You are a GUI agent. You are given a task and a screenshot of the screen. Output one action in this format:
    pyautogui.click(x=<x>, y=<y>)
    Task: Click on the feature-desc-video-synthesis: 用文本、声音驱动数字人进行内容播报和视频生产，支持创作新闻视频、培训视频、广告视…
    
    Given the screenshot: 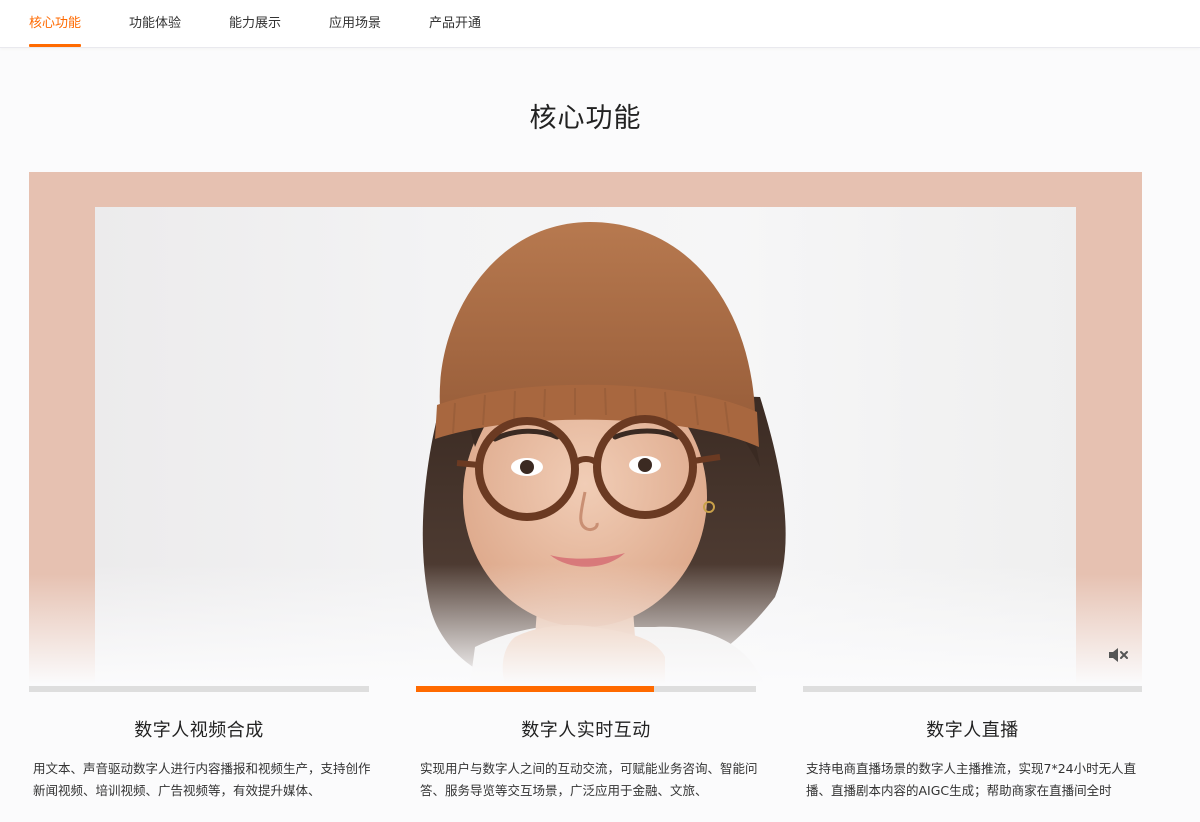 What is the action you would take?
    pyautogui.click(x=202, y=779)
    